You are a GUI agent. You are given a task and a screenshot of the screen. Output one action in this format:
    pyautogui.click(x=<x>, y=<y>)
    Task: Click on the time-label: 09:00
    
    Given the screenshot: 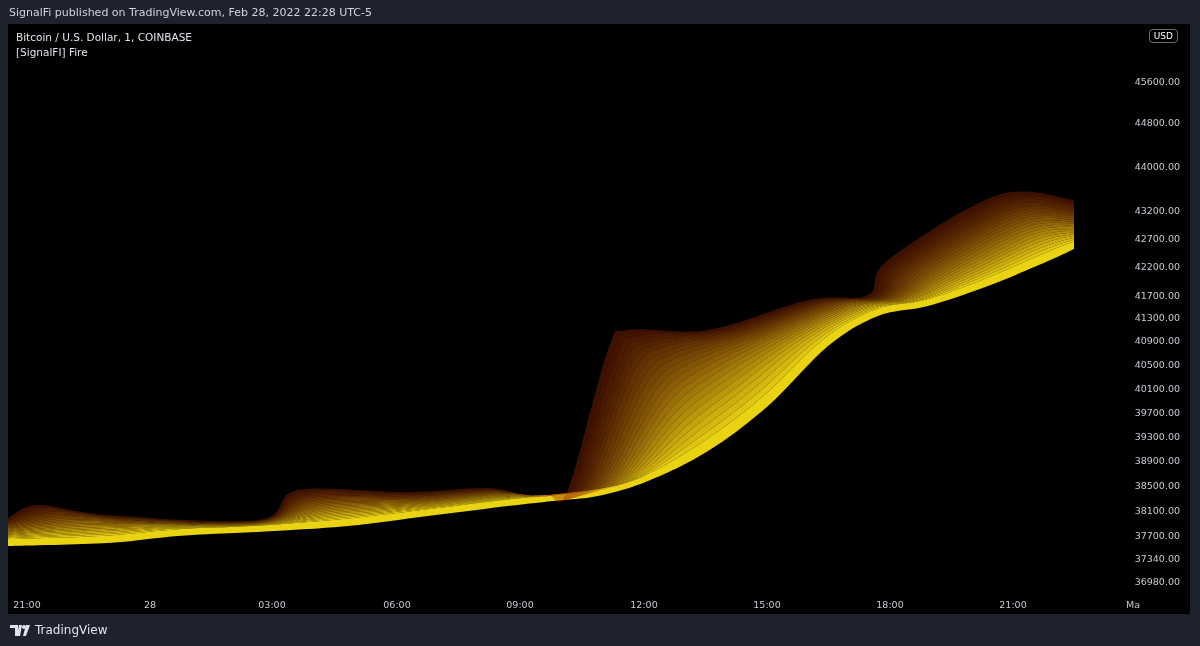 What is the action you would take?
    pyautogui.click(x=520, y=604)
    